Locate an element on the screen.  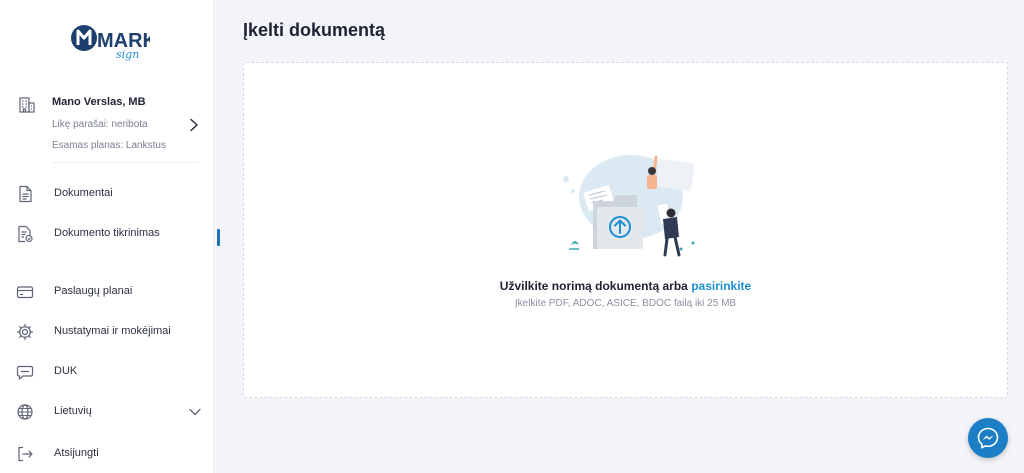
account-divider is located at coordinates (125, 162).